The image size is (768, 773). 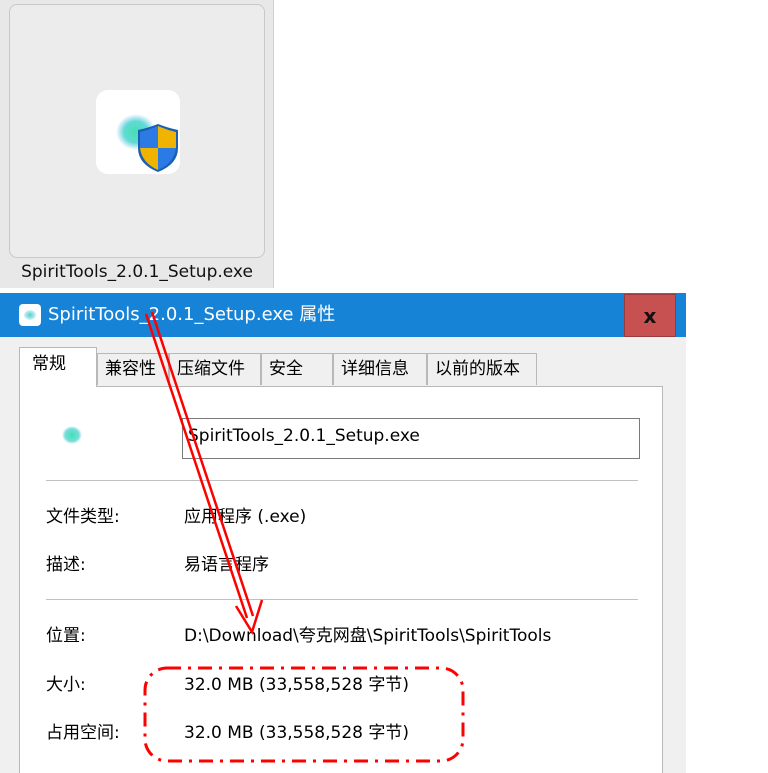 What do you see at coordinates (245, 517) in the screenshot?
I see `file-type-value: 应用程序 (.exe)` at bounding box center [245, 517].